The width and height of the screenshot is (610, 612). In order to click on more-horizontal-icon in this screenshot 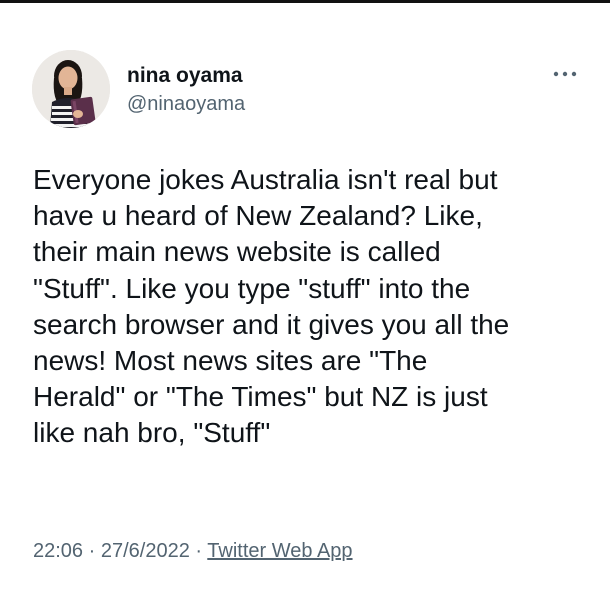, I will do `click(565, 74)`.